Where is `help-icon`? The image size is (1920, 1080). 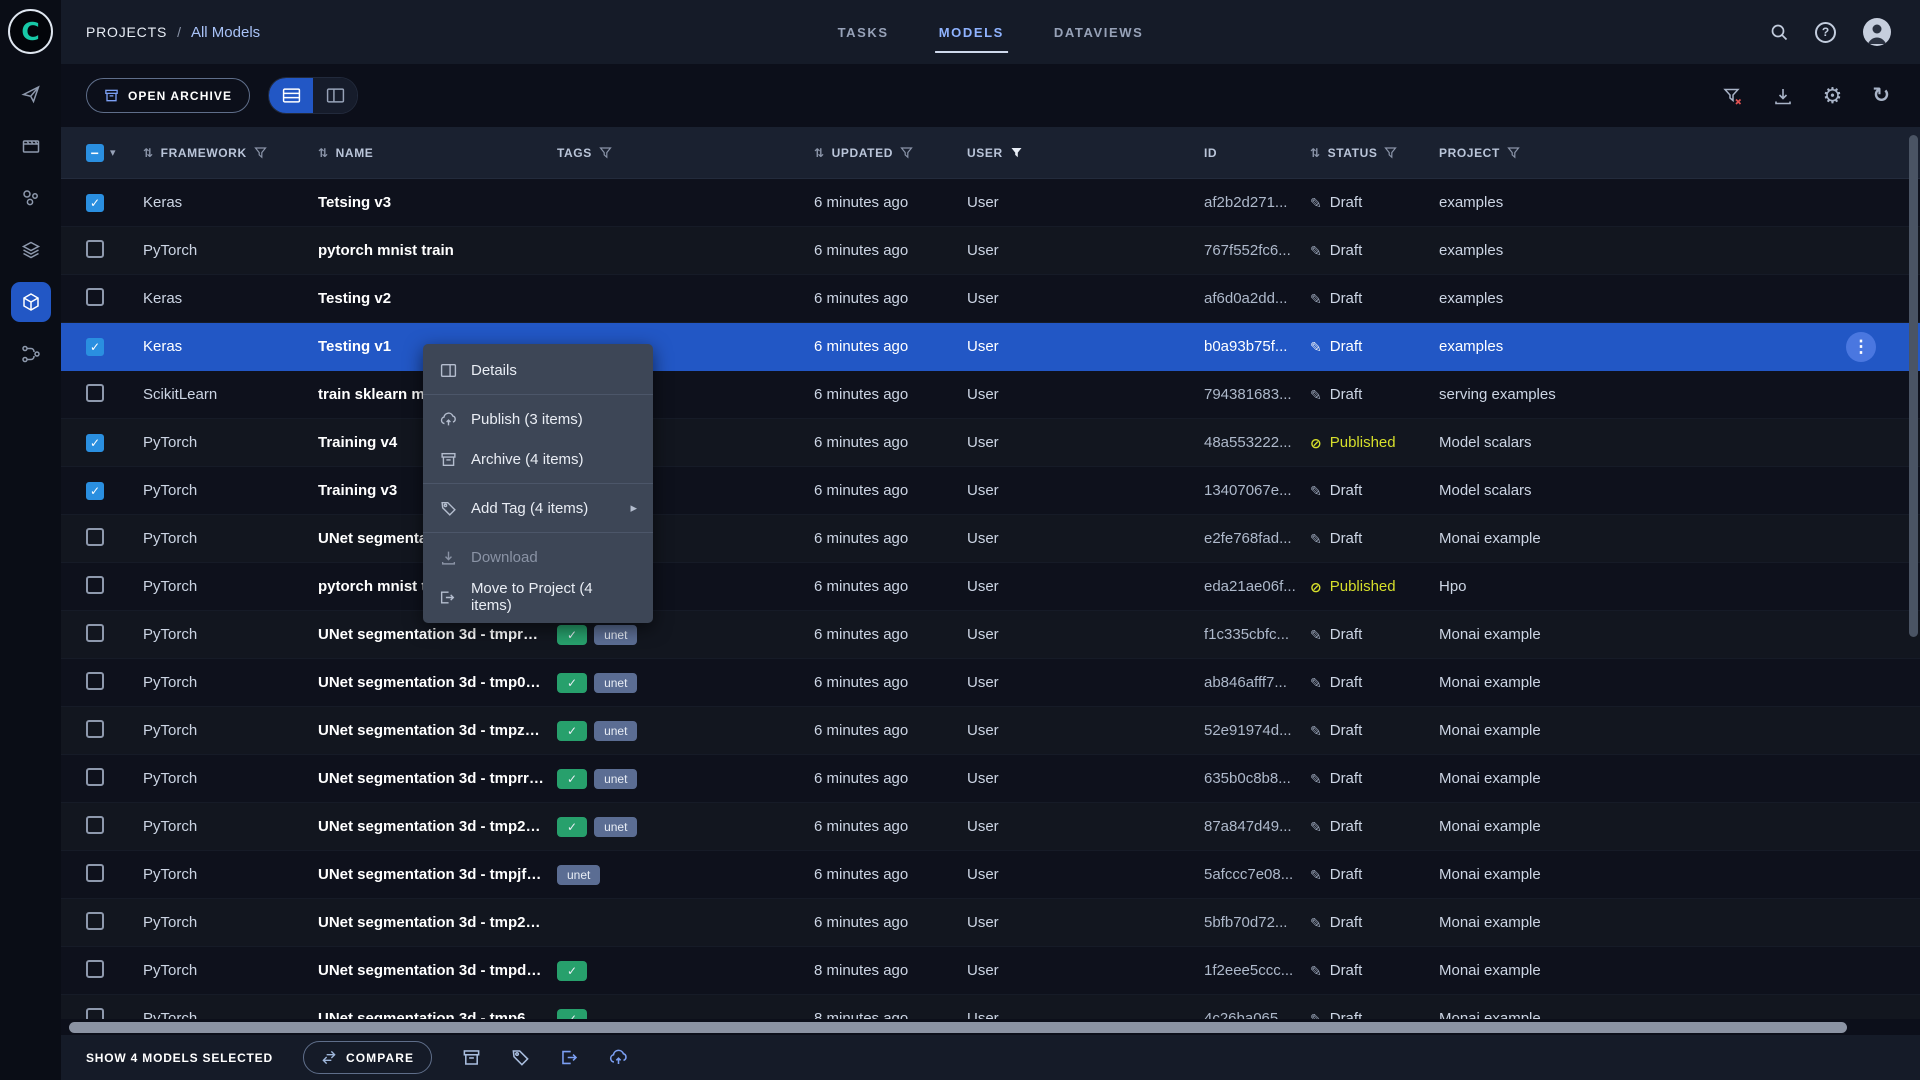
help-icon is located at coordinates (1825, 32).